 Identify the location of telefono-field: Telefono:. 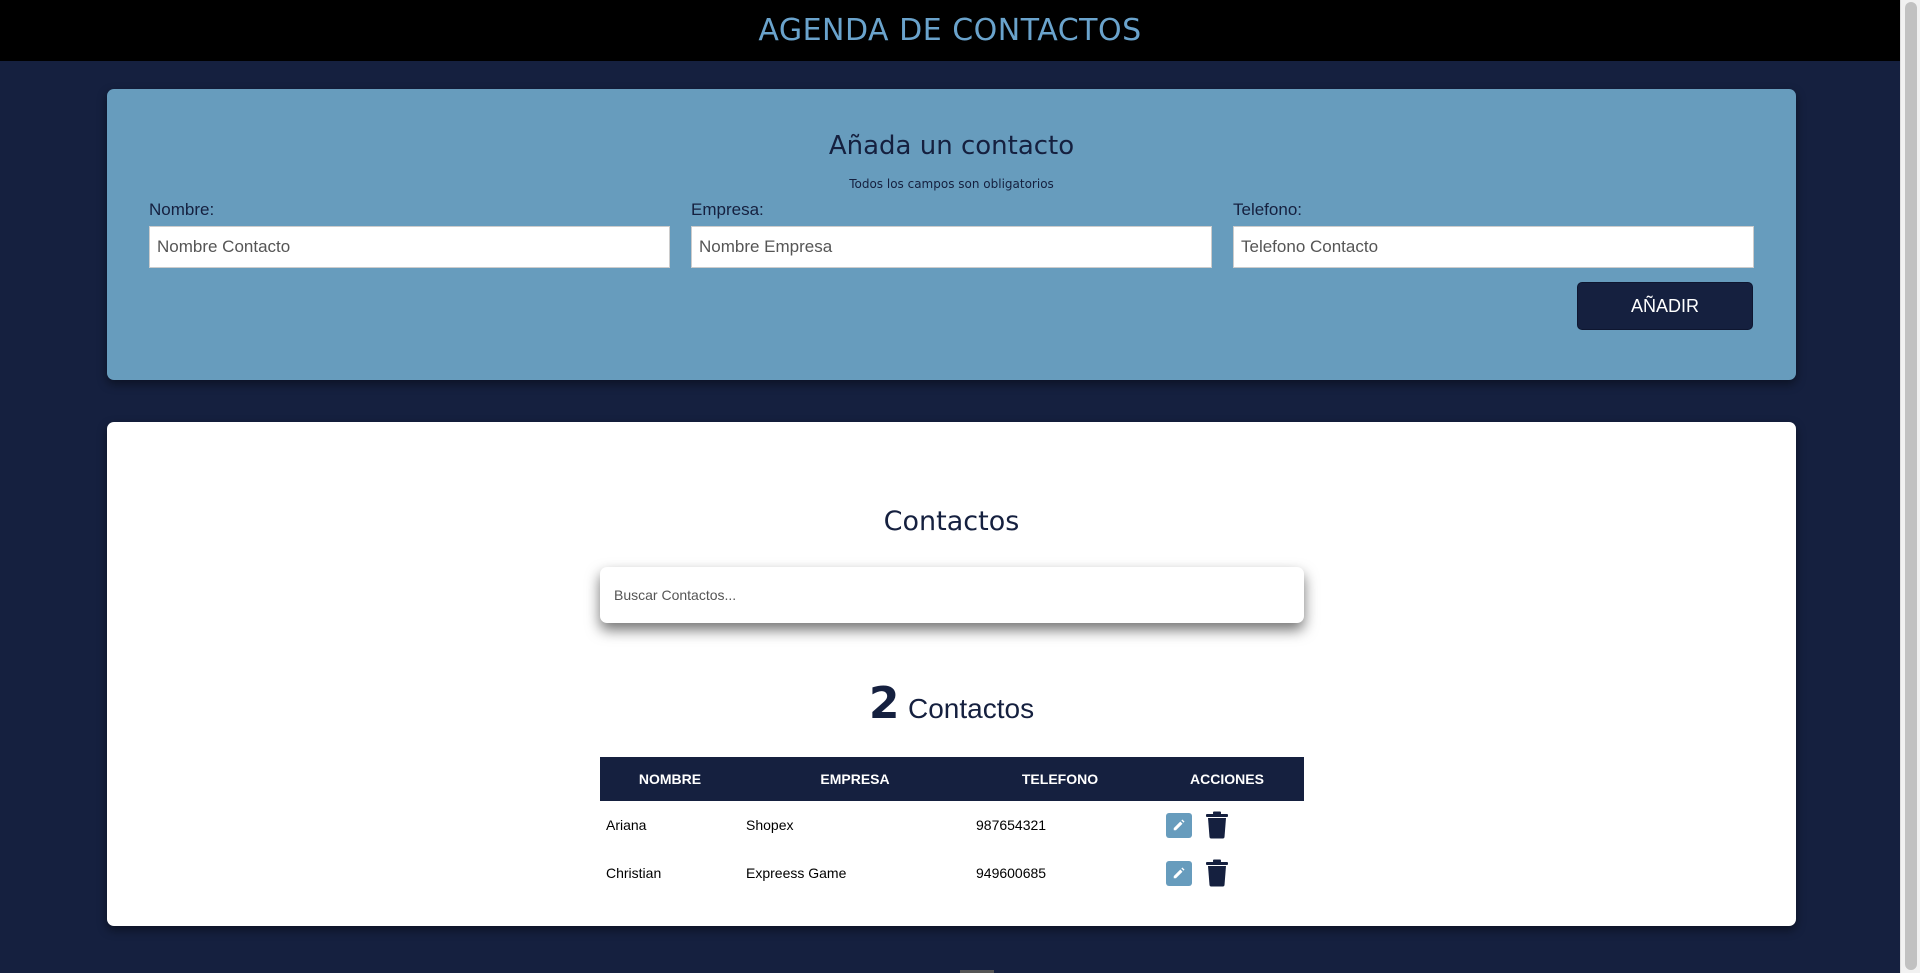
(1493, 234).